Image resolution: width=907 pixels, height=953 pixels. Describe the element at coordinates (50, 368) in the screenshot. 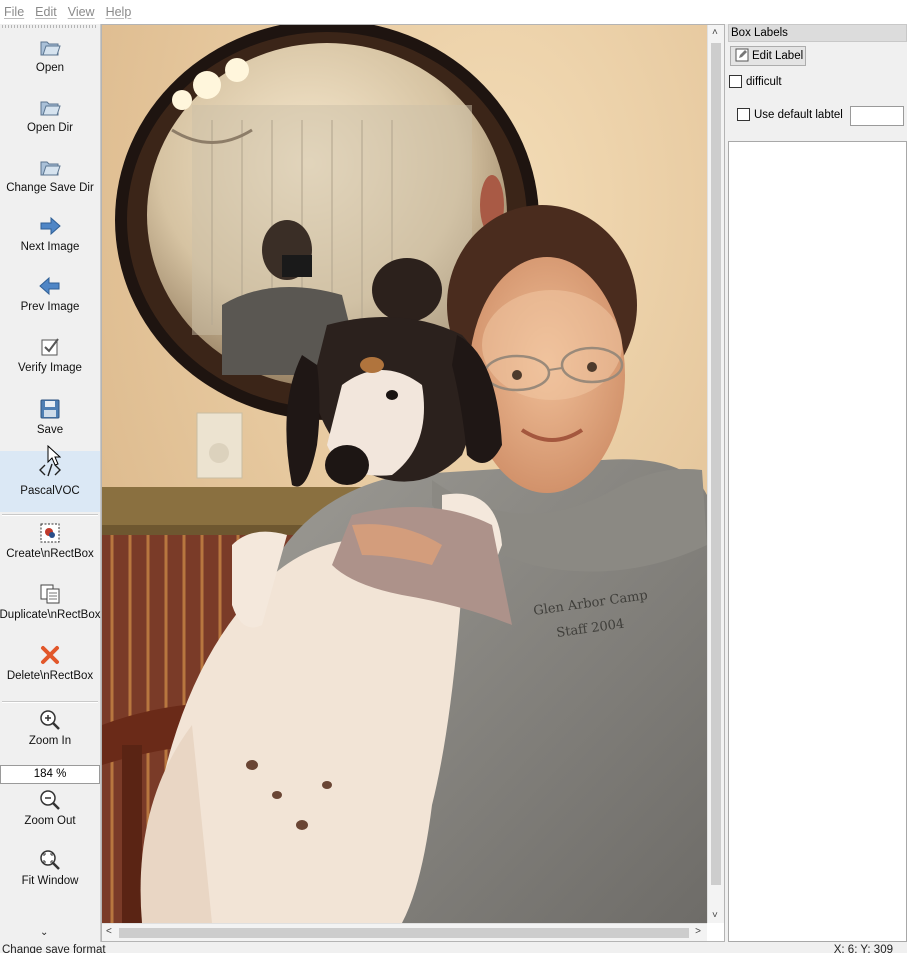

I see `verify-image-label: Verify Image` at that location.